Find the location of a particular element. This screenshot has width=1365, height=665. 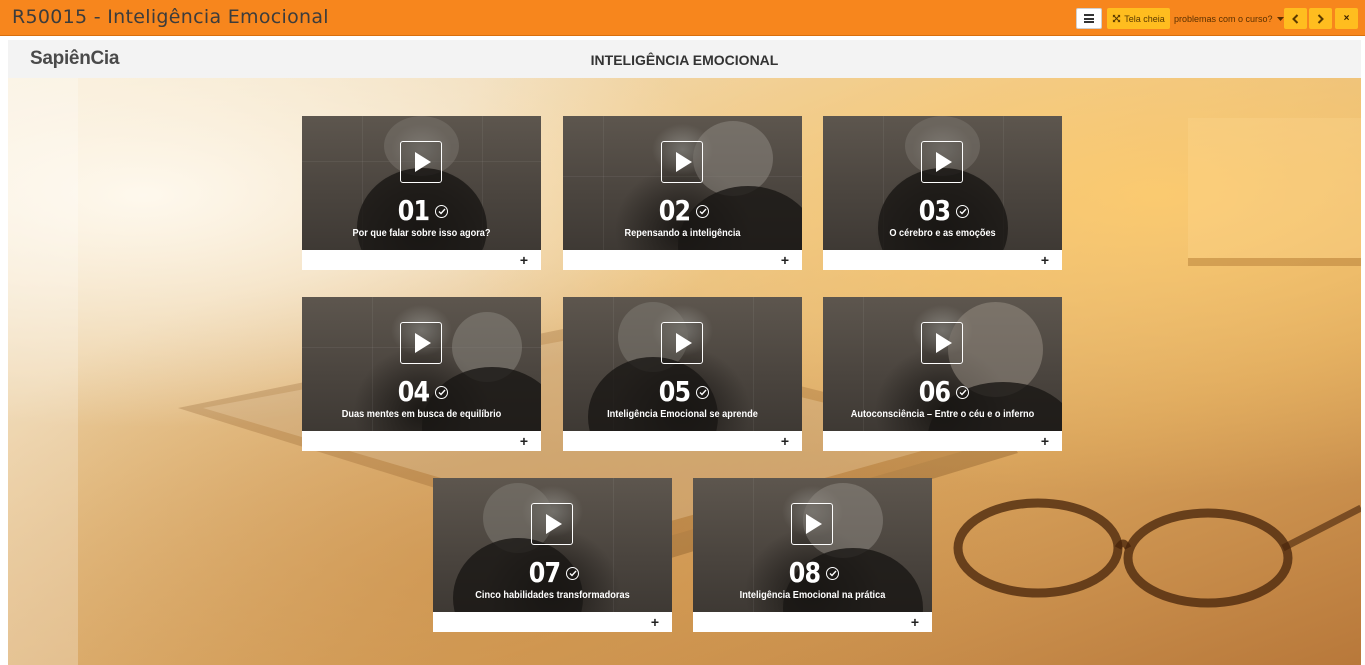

lesson-thumbnail: 07 Cinco habilidades transformadoras is located at coordinates (552, 545).